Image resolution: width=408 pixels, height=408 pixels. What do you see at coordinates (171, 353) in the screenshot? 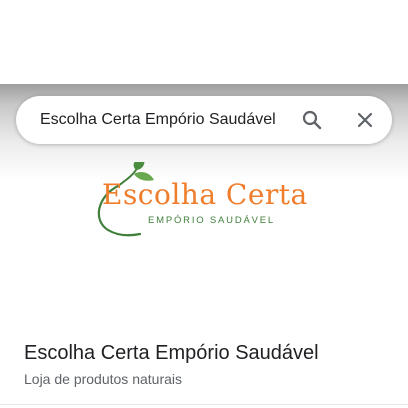
I see `place-title: Escolha Certa Empório Saudável` at bounding box center [171, 353].